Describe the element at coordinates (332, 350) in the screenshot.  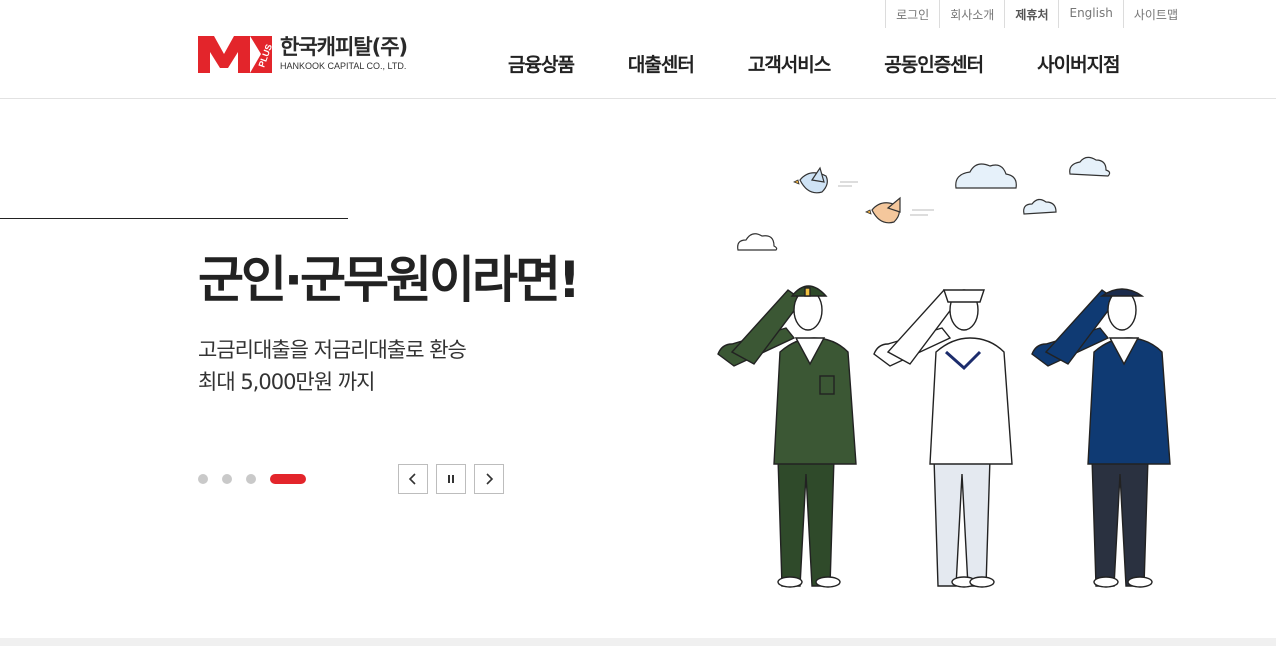
I see `hero-desc-line-1: 고금리대출을 저금리대출로 환승` at that location.